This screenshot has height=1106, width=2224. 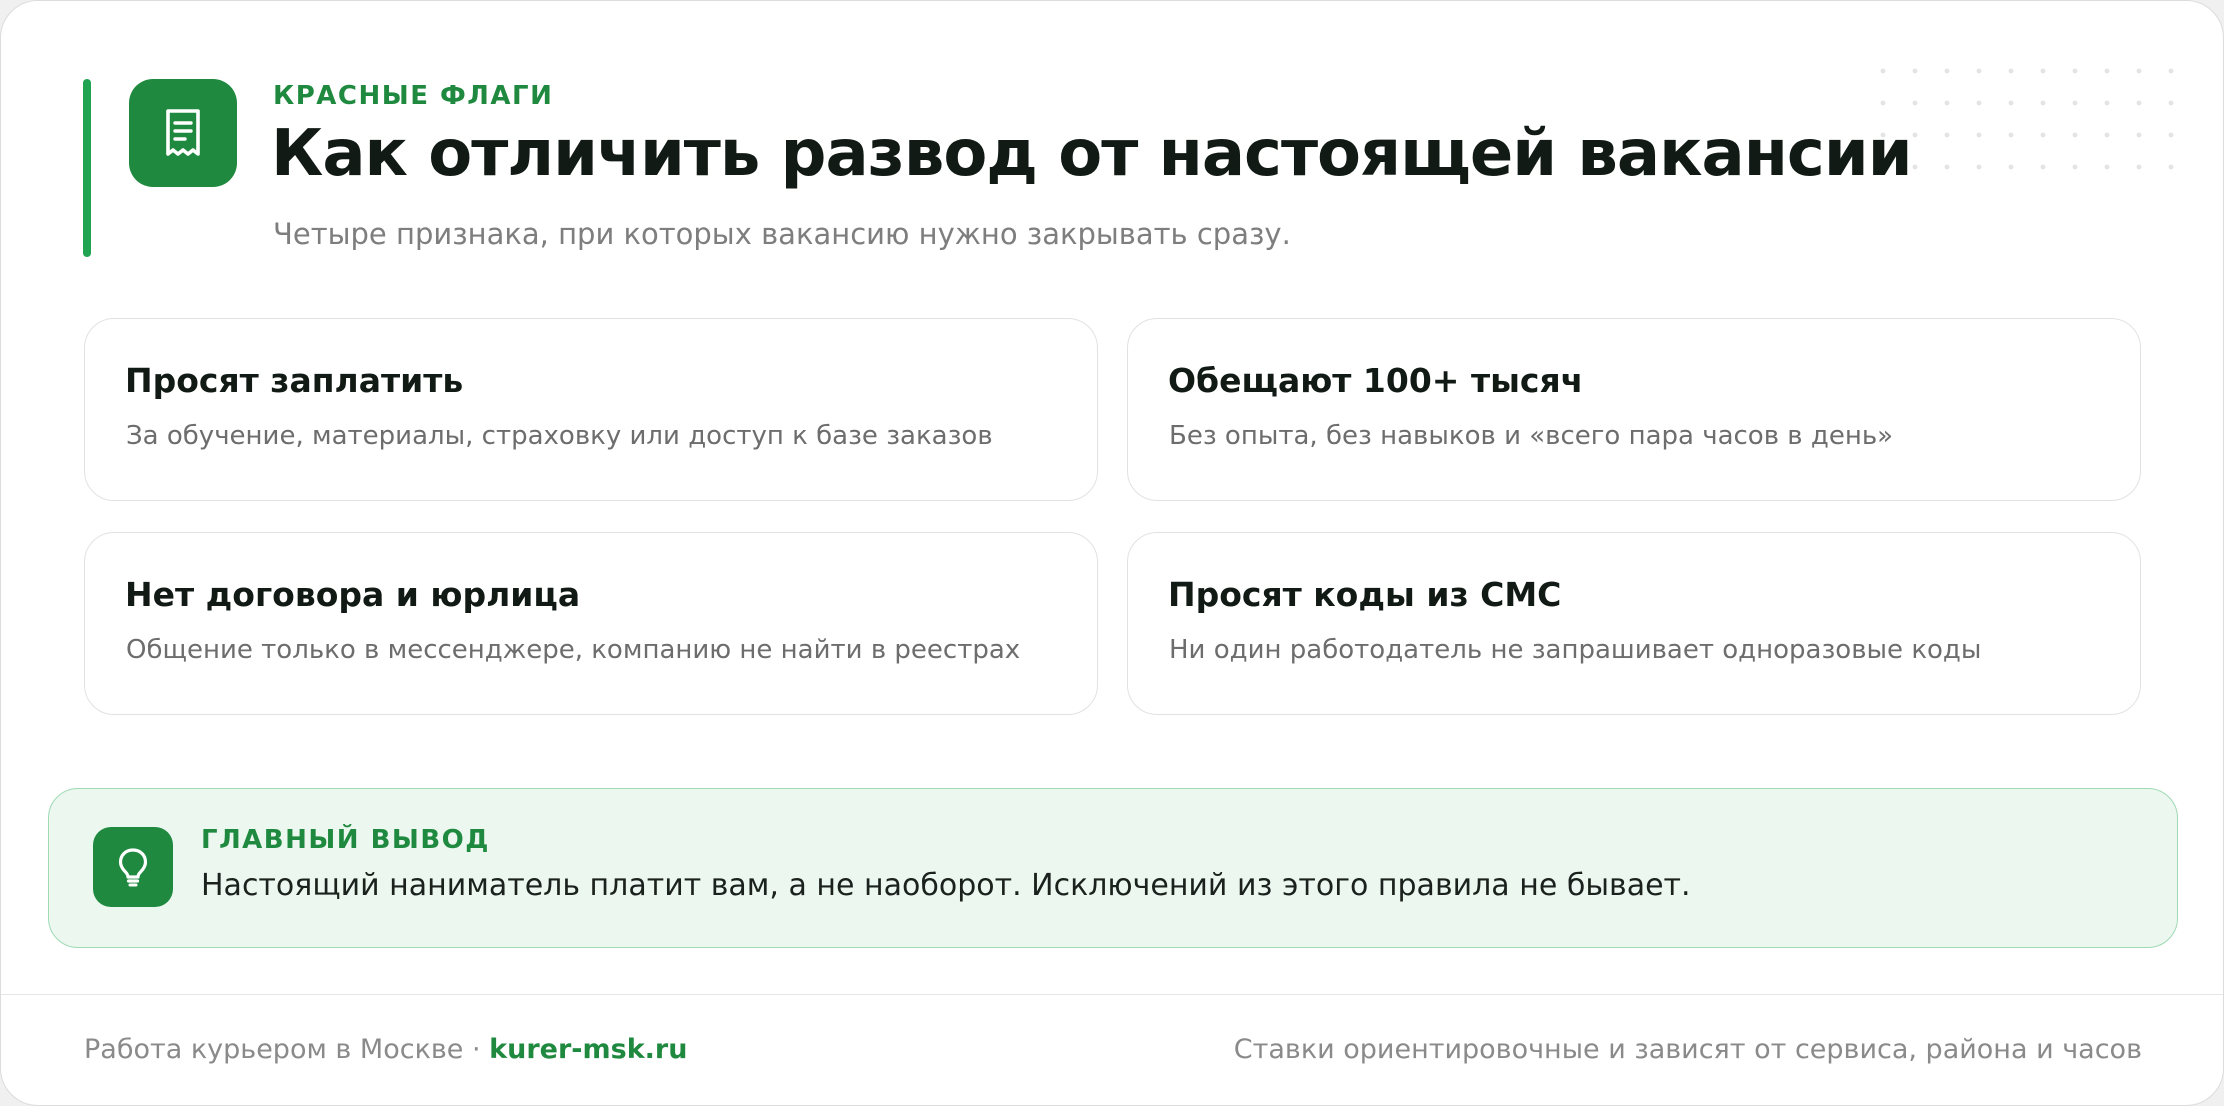 What do you see at coordinates (294, 380) in the screenshot?
I see `flag-title: Просят заплатить` at bounding box center [294, 380].